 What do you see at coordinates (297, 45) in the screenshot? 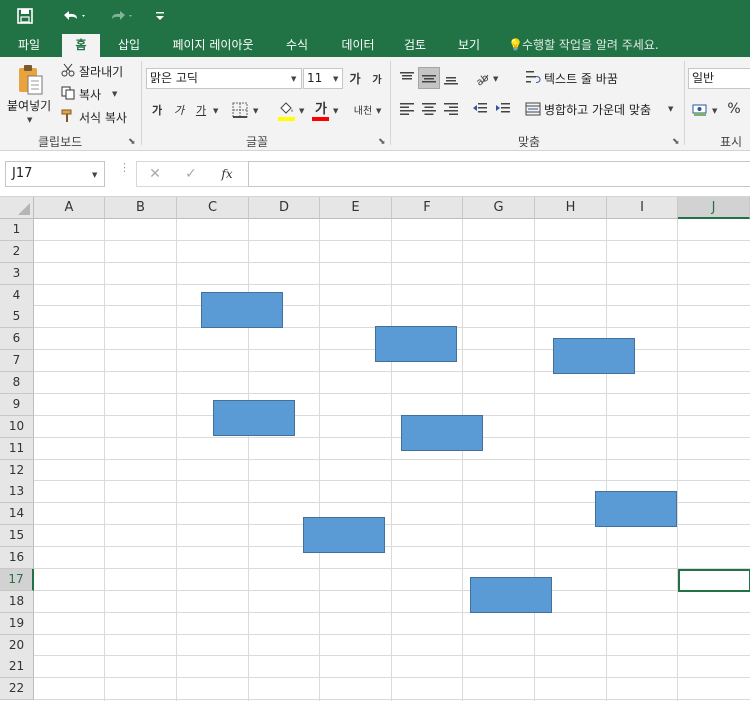
I see `tab-formulas: 수식` at bounding box center [297, 45].